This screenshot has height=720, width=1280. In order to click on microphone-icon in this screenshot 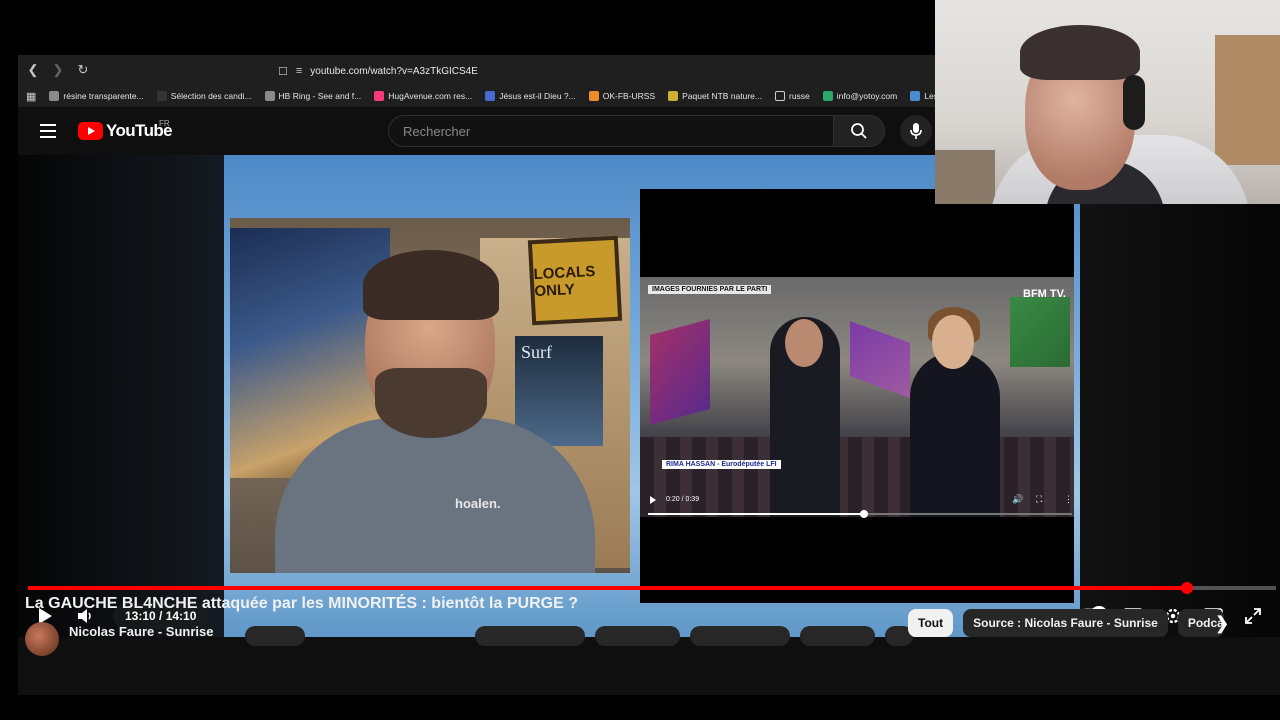, I will do `click(916, 131)`.